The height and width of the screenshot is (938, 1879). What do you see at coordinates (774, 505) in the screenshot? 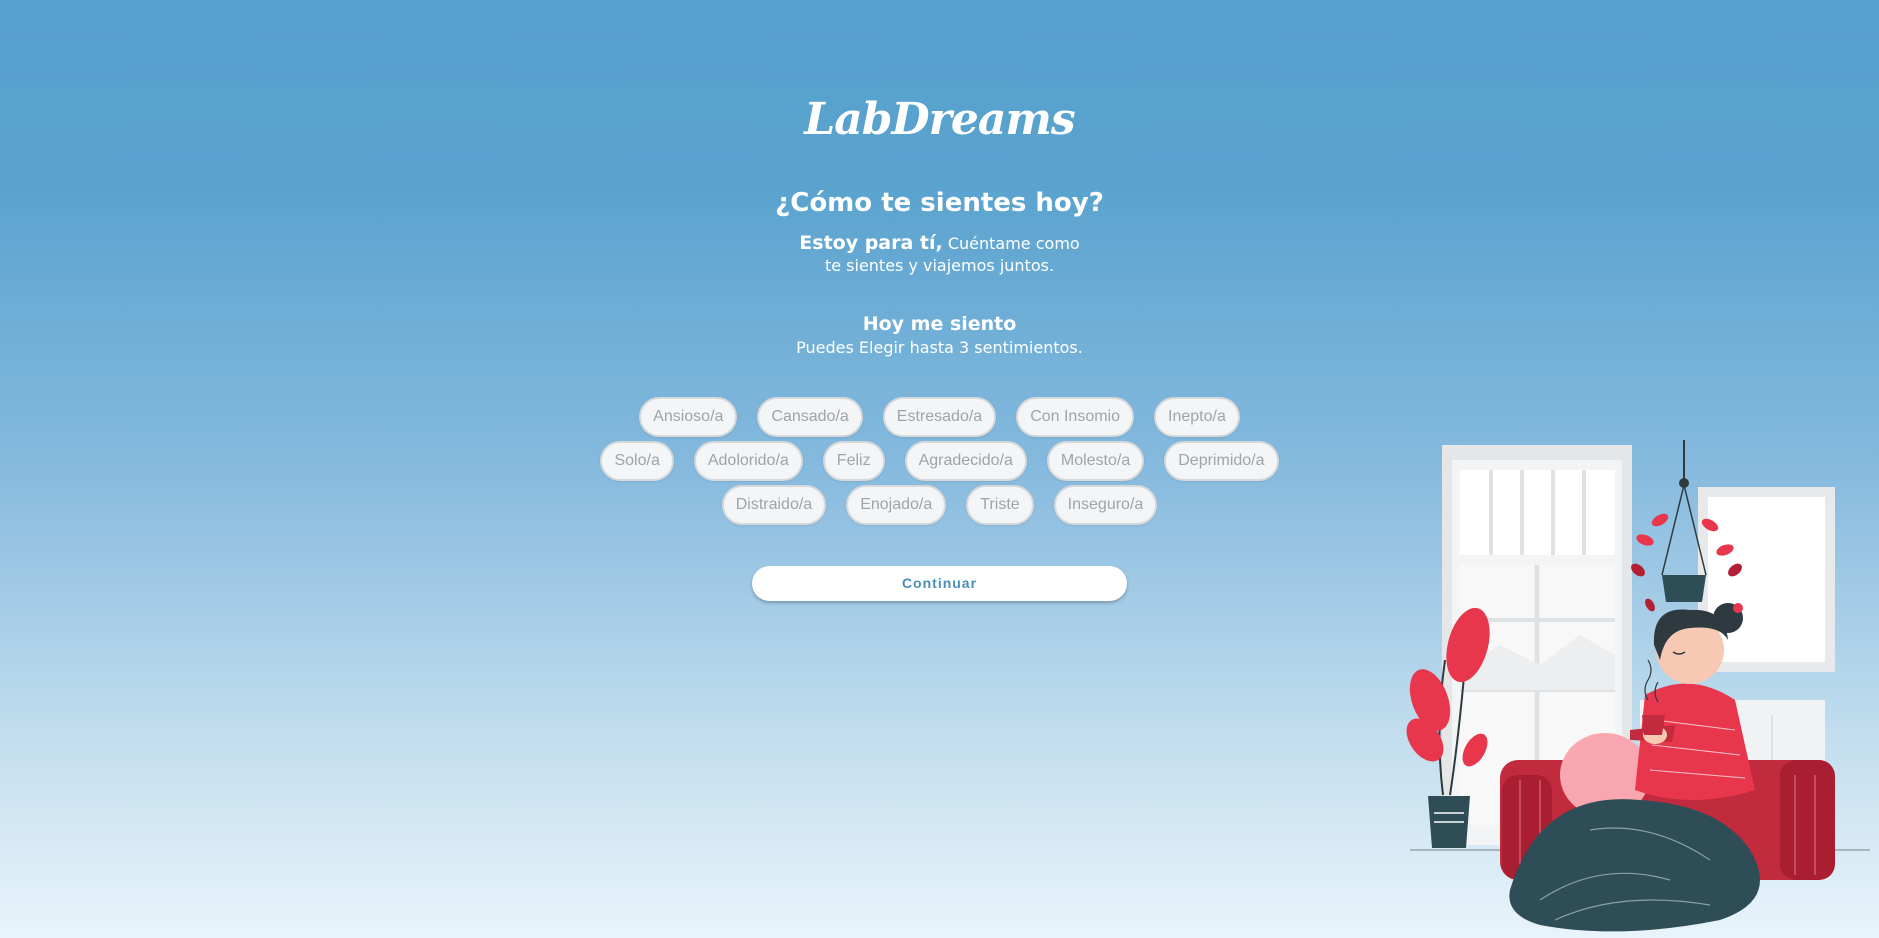
I see `feeling-chip-distraido: Distraido/a` at bounding box center [774, 505].